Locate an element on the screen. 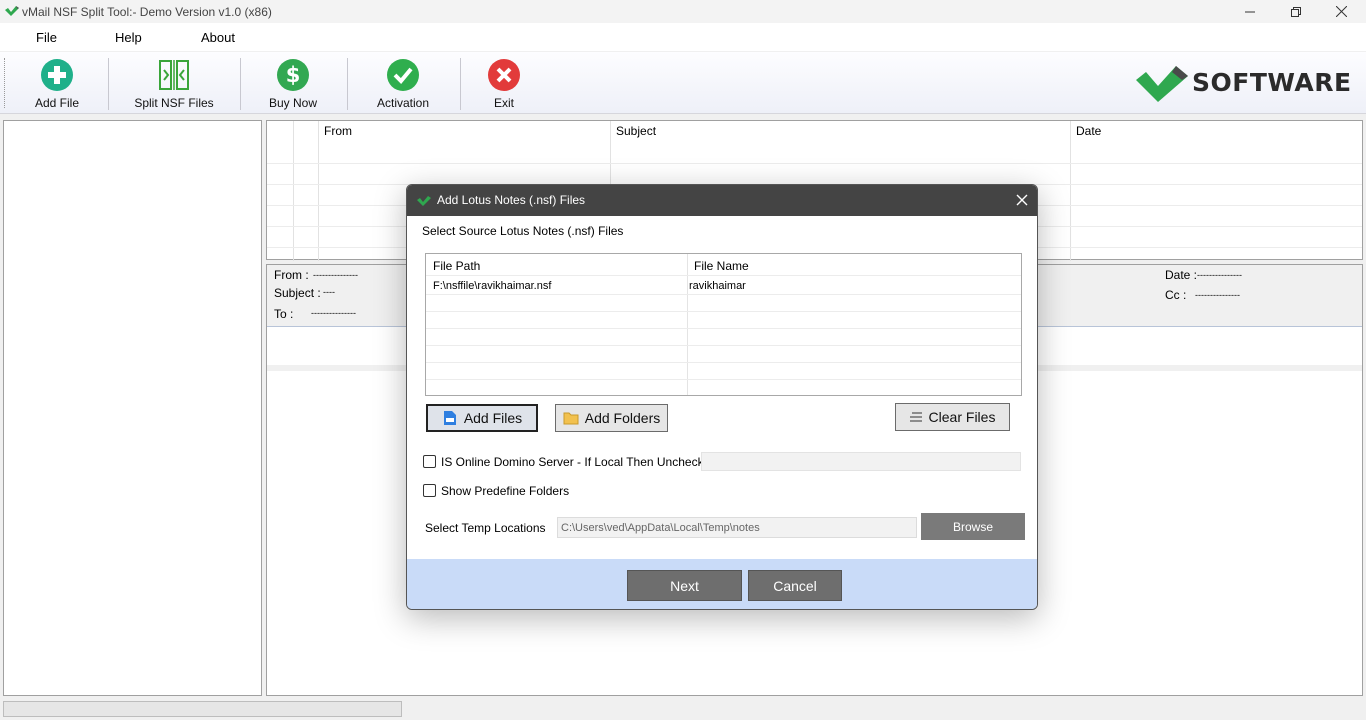 The height and width of the screenshot is (720, 1366). close-icon is located at coordinates (1341, 11).